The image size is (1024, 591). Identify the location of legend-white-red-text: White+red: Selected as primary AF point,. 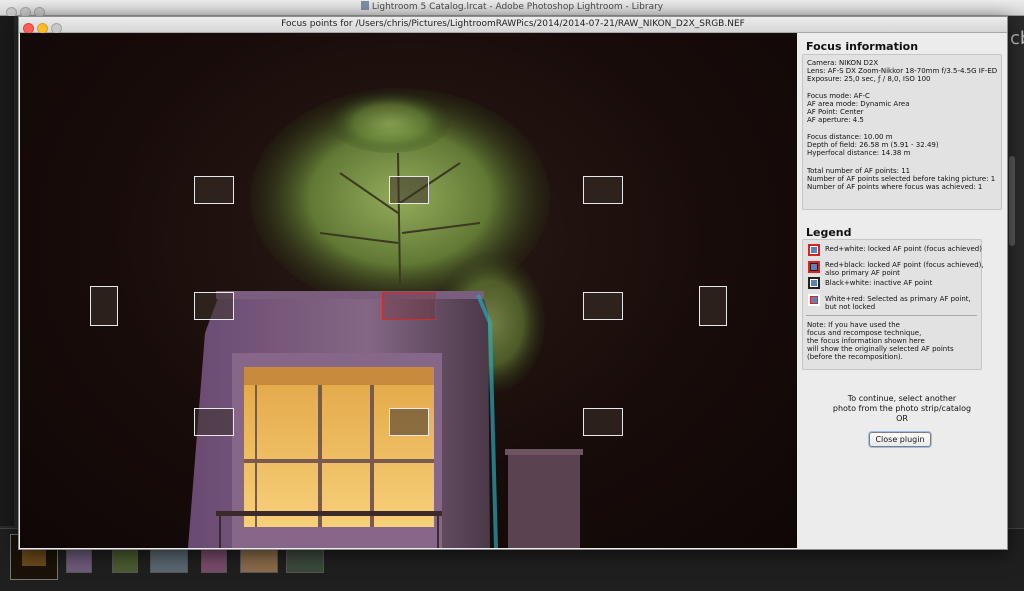
(898, 299).